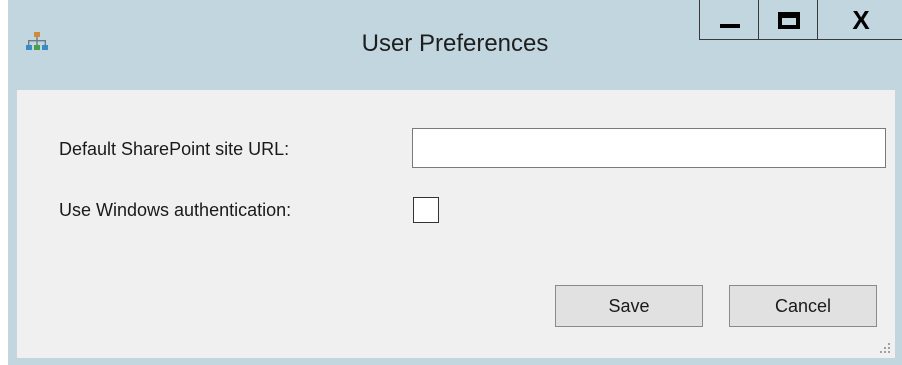 This screenshot has width=902, height=365. Describe the element at coordinates (729, 20) in the screenshot. I see `minimize-button` at that location.